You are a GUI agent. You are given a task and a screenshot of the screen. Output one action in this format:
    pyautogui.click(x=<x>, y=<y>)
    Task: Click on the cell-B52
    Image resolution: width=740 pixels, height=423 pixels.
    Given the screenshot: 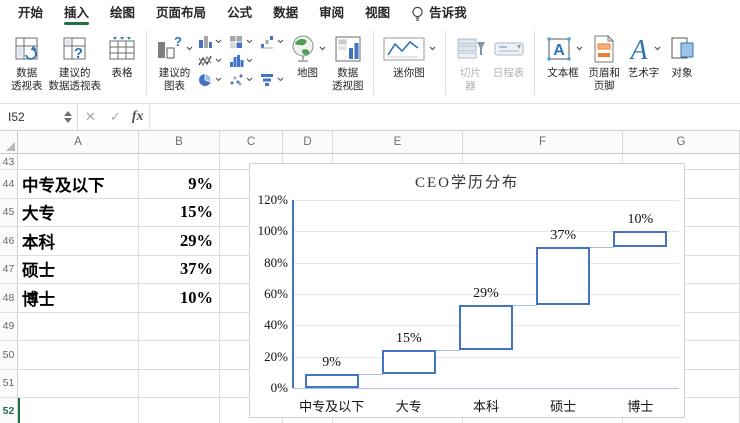 What is the action you would take?
    pyautogui.click(x=179, y=410)
    